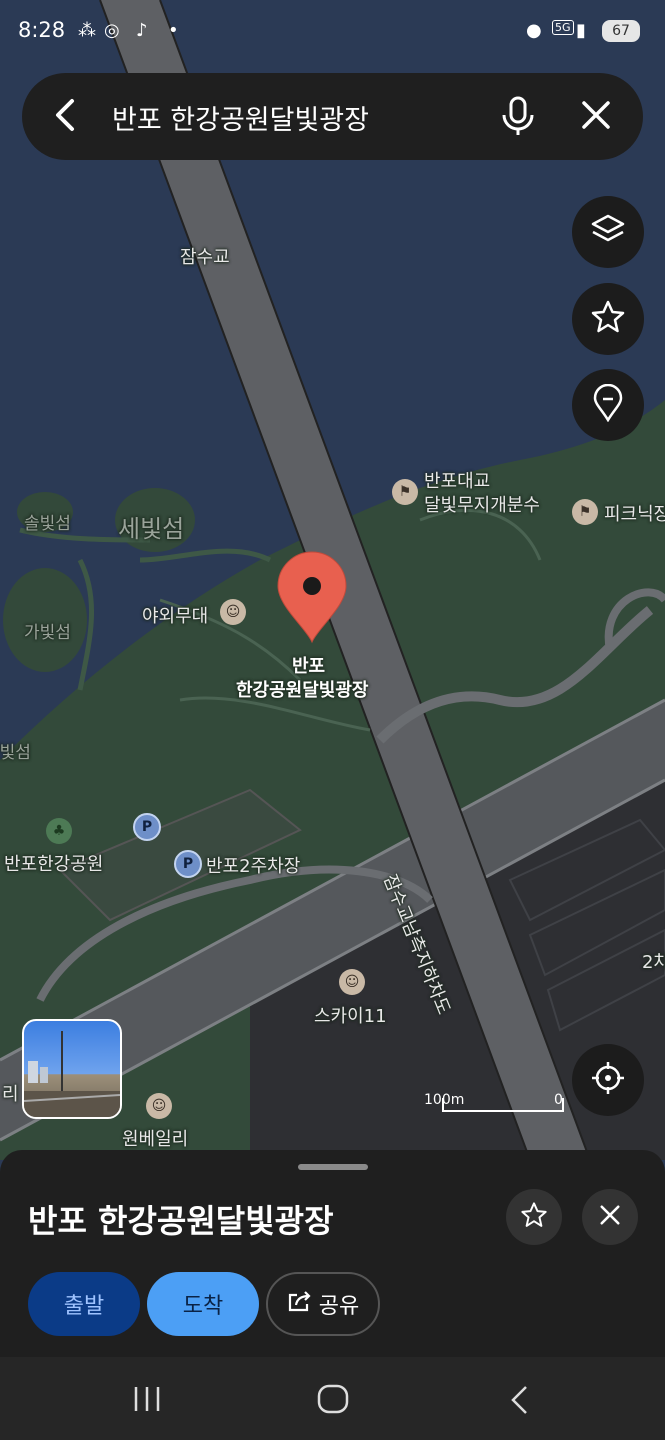 The height and width of the screenshot is (1440, 665). I want to click on edge-label-left: 리, so click(10, 1094).